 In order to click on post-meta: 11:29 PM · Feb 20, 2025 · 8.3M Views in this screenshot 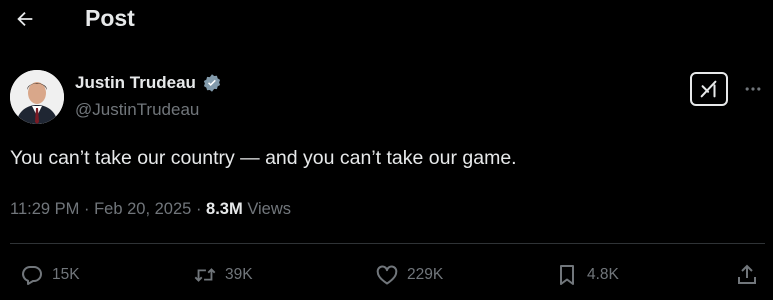, I will do `click(150, 209)`.